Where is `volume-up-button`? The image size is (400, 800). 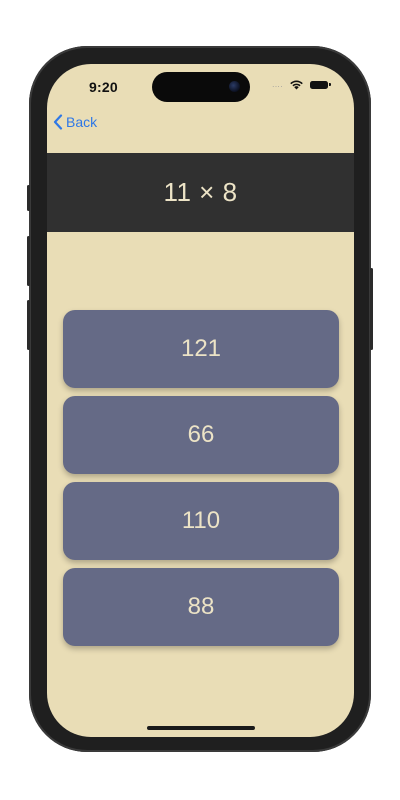
volume-up-button is located at coordinates (28, 261).